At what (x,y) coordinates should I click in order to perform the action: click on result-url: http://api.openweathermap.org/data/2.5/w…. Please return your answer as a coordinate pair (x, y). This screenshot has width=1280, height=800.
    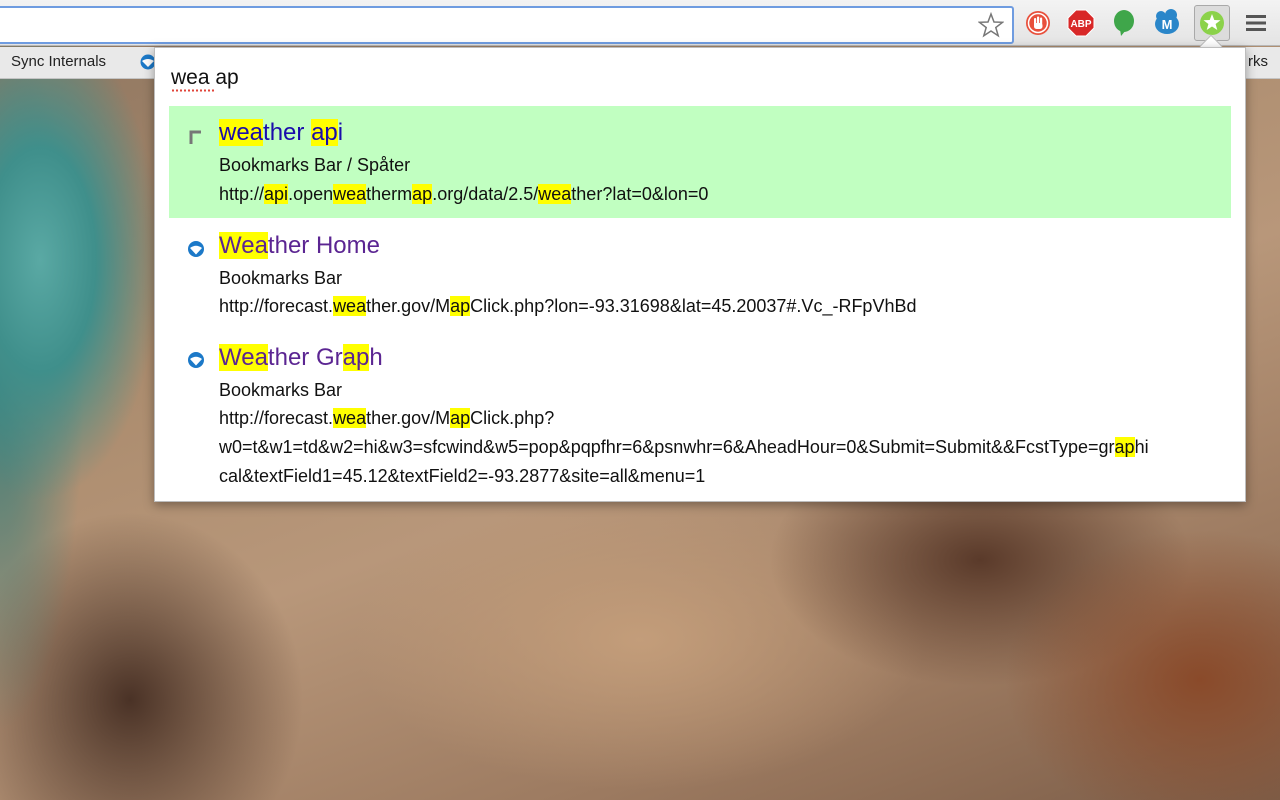
    Looking at the image, I should click on (463, 194).